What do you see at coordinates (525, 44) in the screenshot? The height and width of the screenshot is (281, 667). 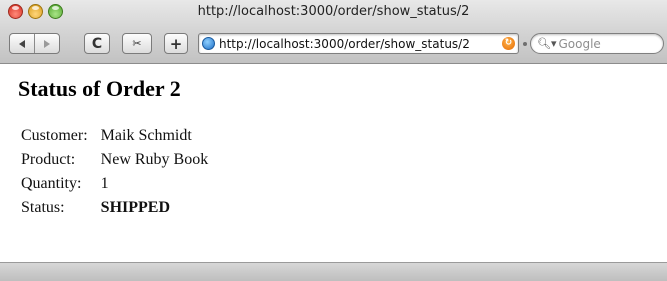 I see `toolbar-resize-handle` at bounding box center [525, 44].